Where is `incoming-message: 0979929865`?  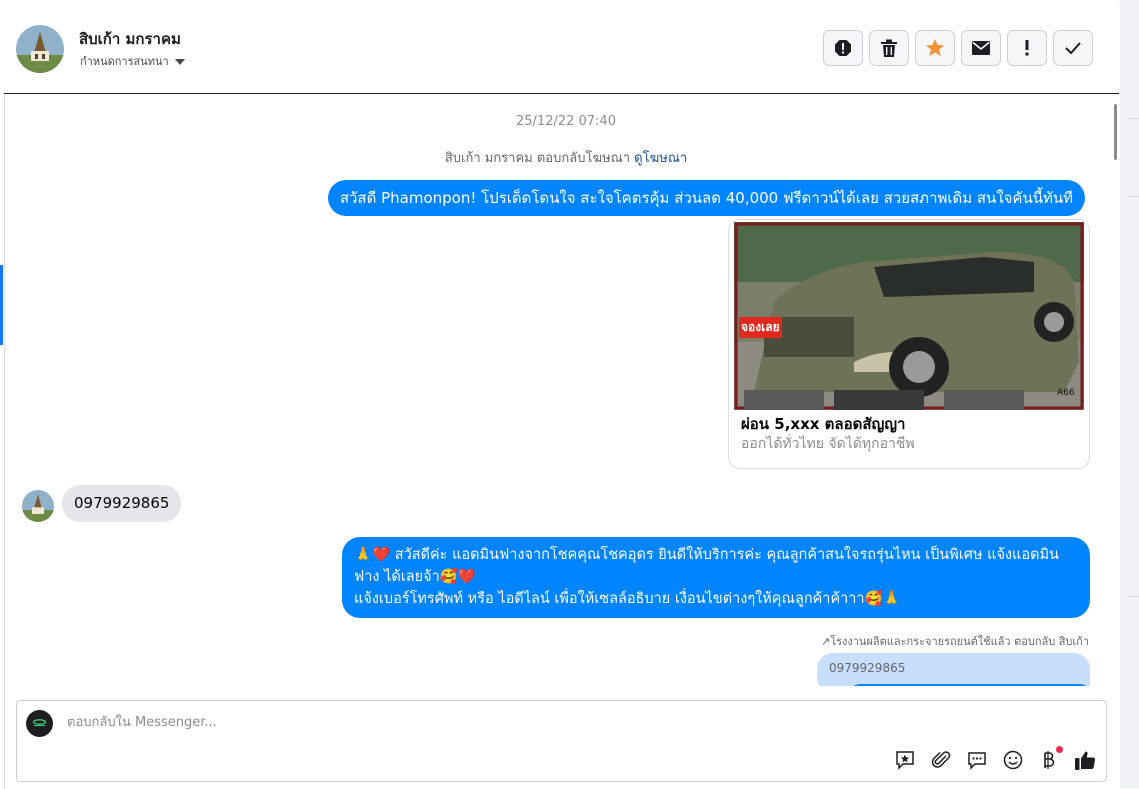 incoming-message: 0979929865 is located at coordinates (122, 503).